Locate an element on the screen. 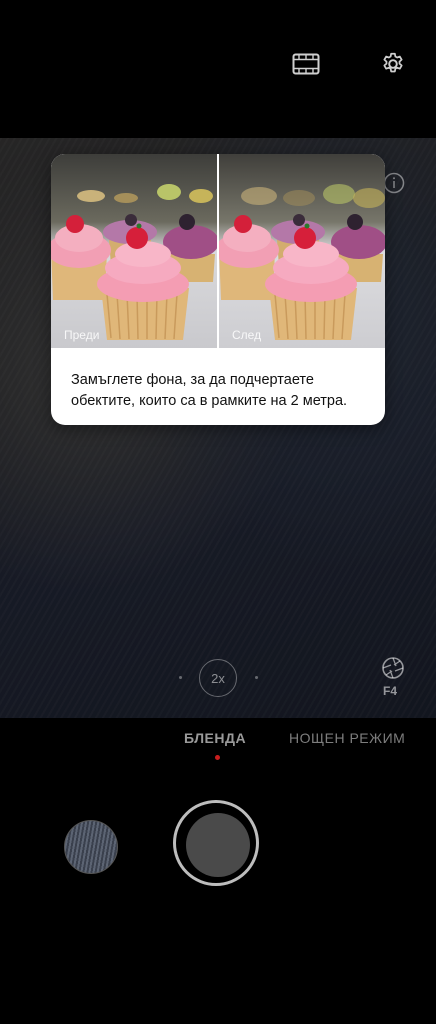 Image resolution: width=436 pixels, height=1024 pixels. top-bar is located at coordinates (218, 69).